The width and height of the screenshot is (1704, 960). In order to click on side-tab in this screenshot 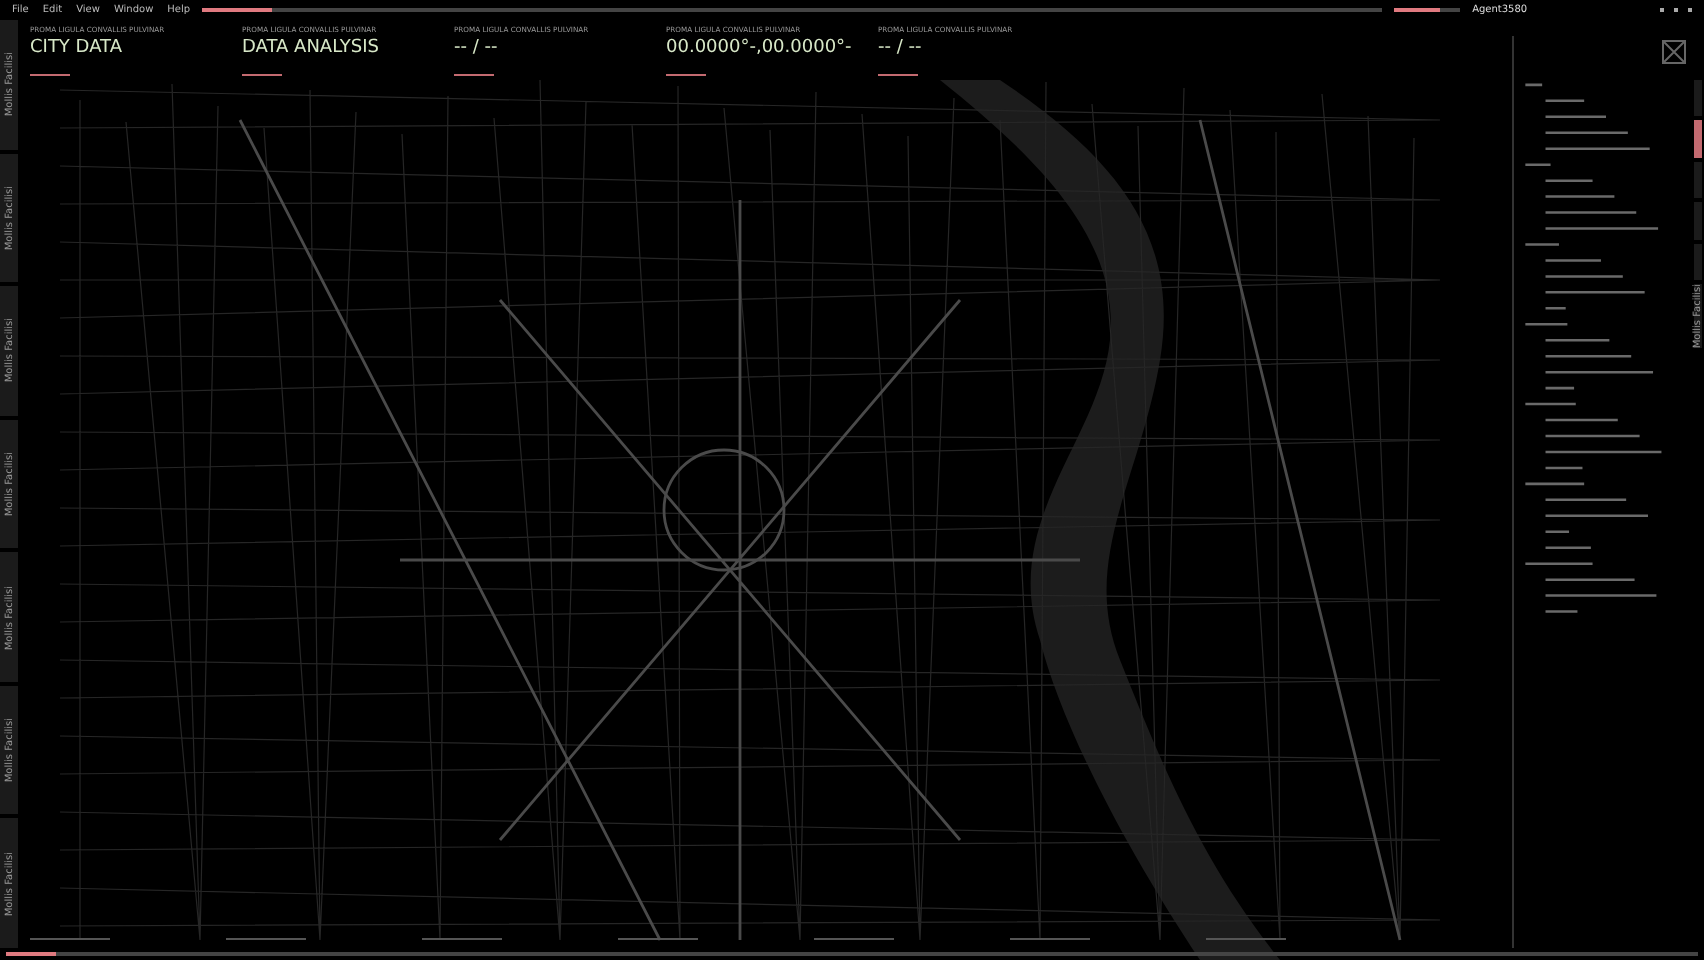, I will do `click(1698, 139)`.